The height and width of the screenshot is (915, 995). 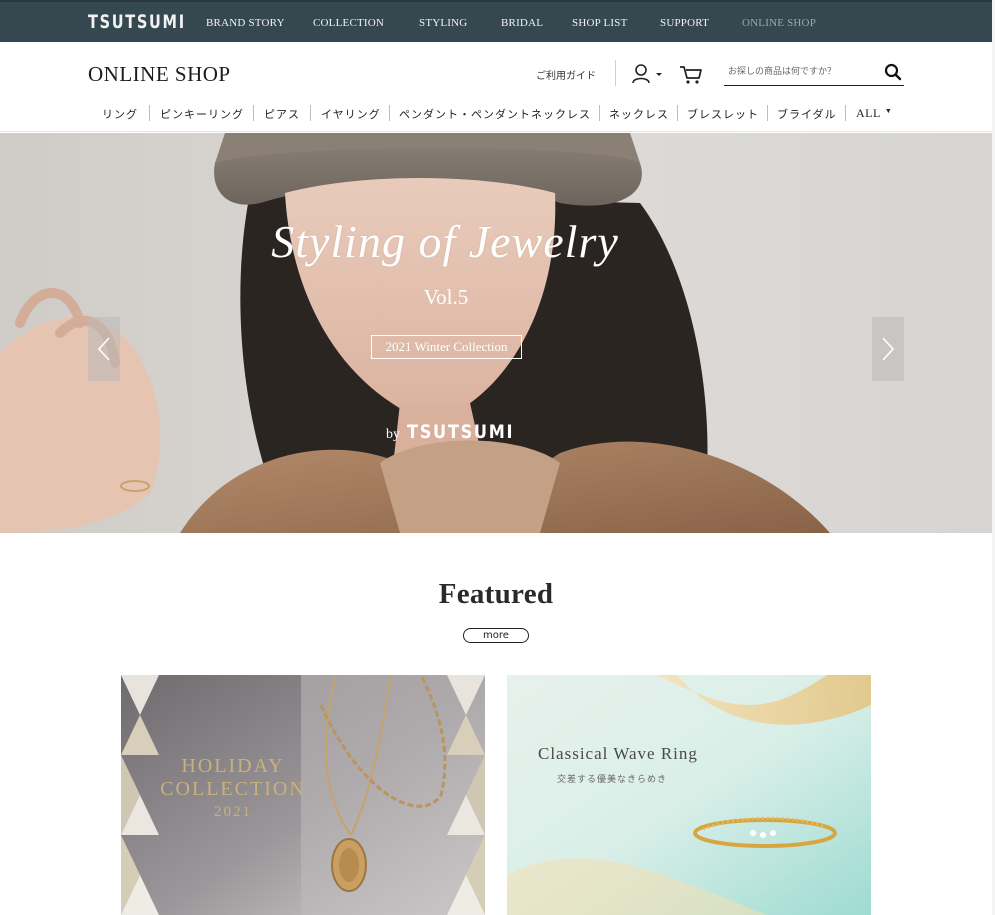 What do you see at coordinates (599, 23) in the screenshot?
I see `nav-shop-list: SHOP LIST` at bounding box center [599, 23].